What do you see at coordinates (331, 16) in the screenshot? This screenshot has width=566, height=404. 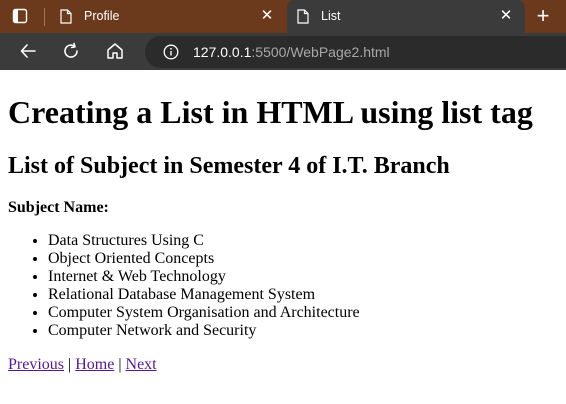 I see `tab-title: List` at bounding box center [331, 16].